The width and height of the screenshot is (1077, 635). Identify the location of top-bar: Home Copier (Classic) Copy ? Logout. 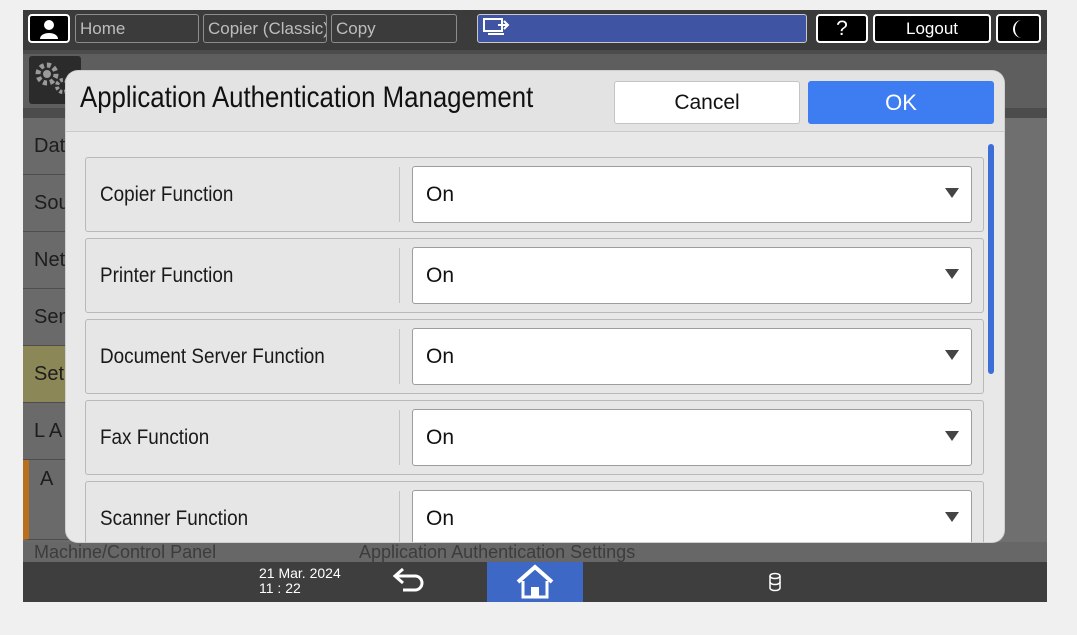
(535, 30).